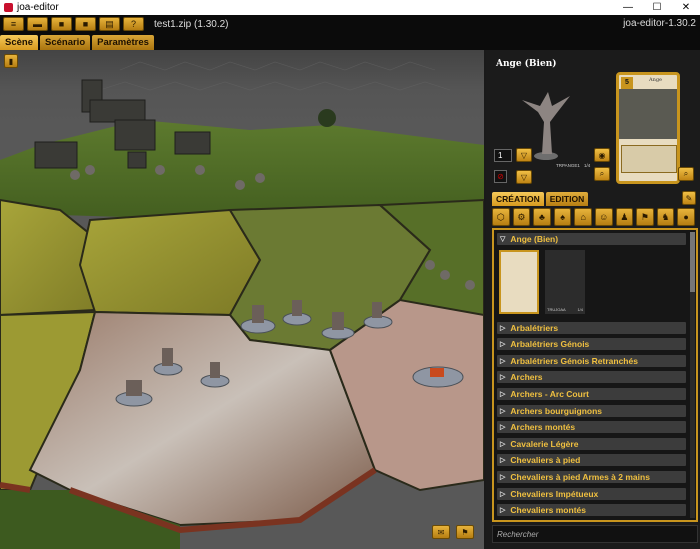  I want to click on list-item-label: Archers bourguignons, so click(556, 410).